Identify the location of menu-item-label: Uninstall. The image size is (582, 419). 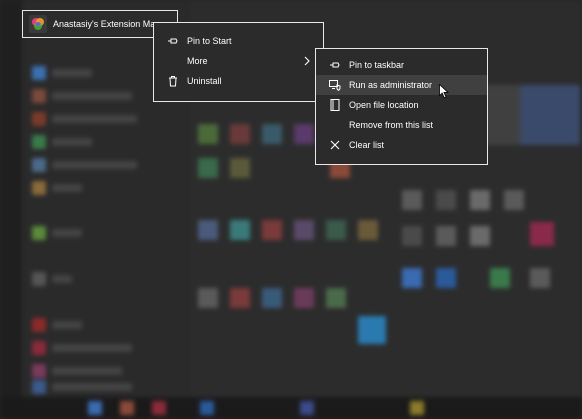
(204, 81).